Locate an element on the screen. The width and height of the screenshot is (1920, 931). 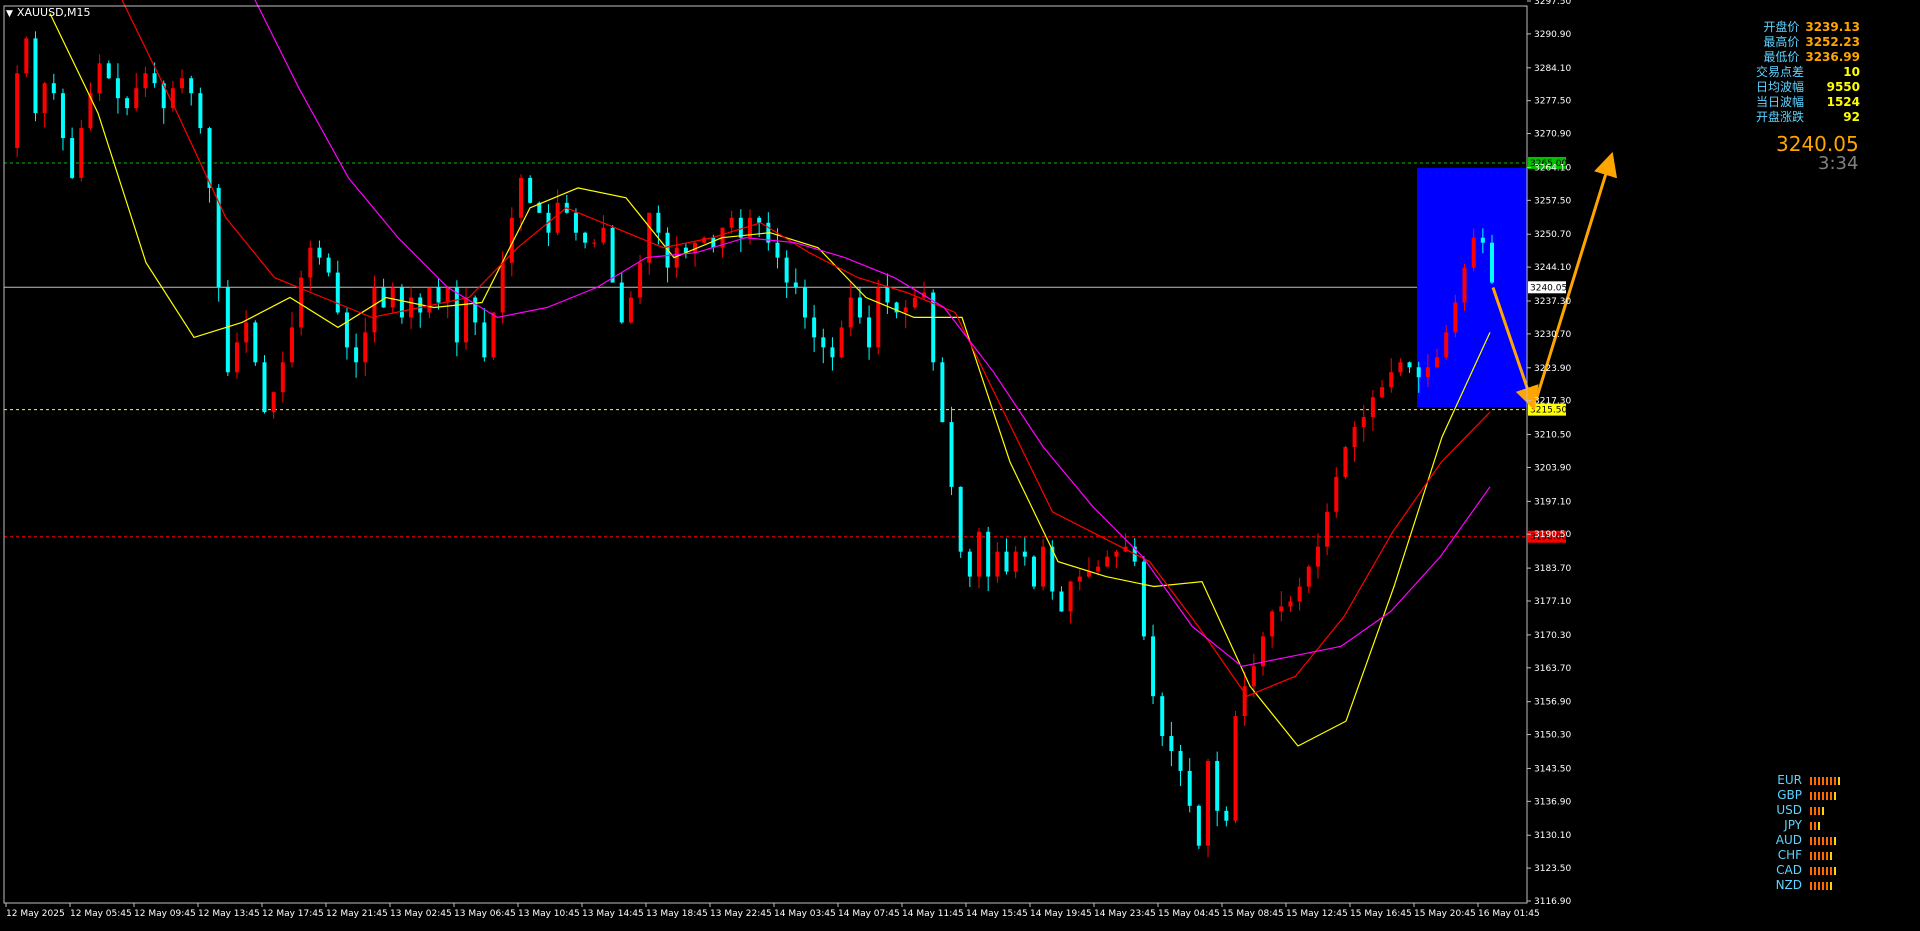
info-value: 3236.99 is located at coordinates (1832, 57).